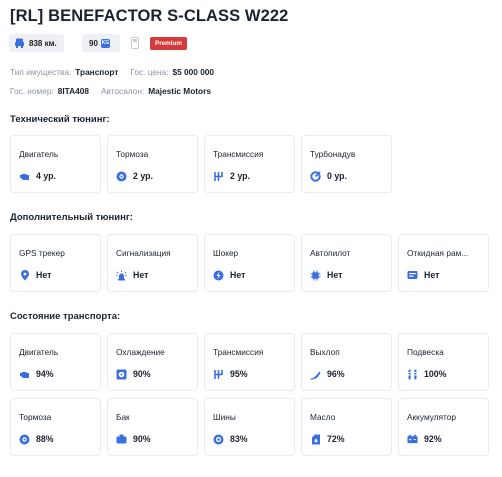 Image resolution: width=502 pixels, height=477 pixels. I want to click on card-value: 96%, so click(336, 374).